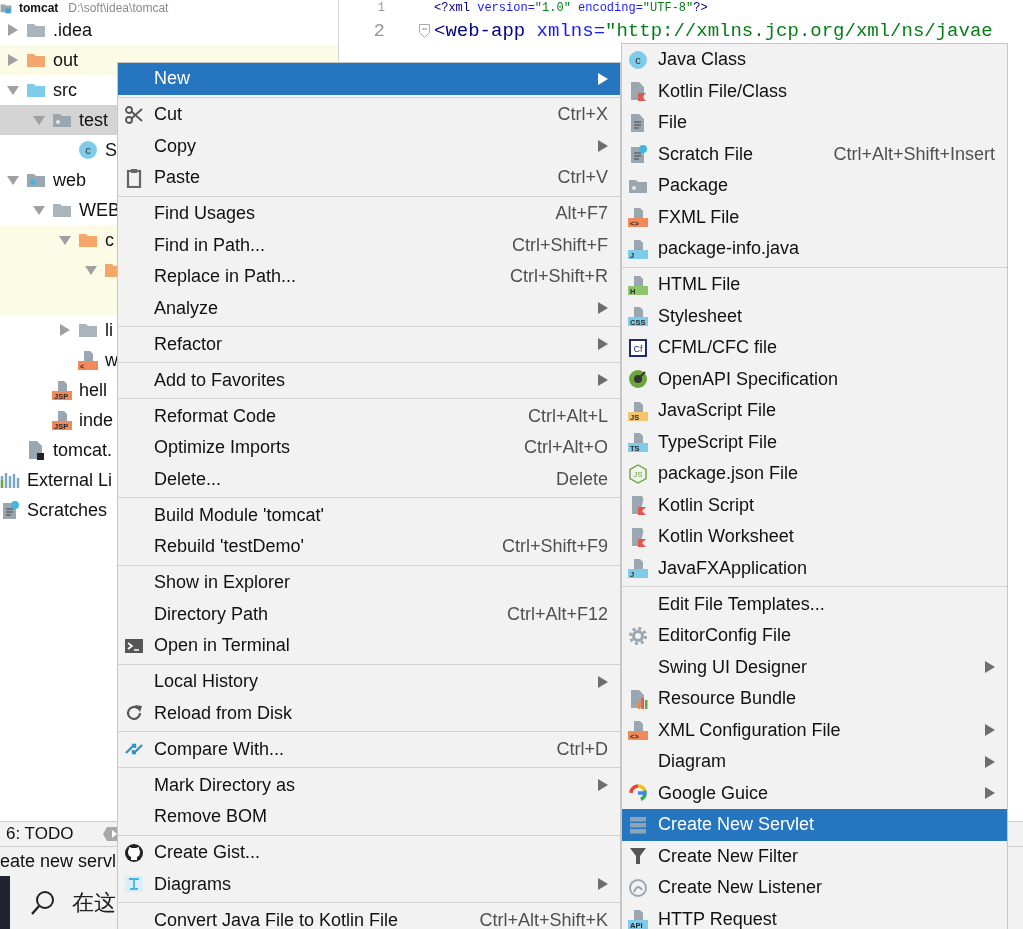 The width and height of the screenshot is (1023, 929). I want to click on shortcut: Ctrl+X, so click(582, 115).